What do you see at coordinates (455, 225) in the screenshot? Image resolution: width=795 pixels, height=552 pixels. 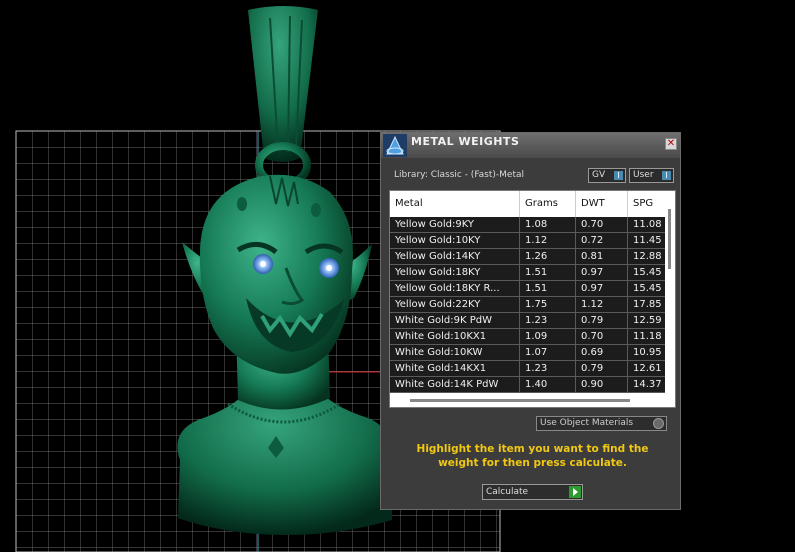 I see `metal-cell: Yellow Gold:9KY` at bounding box center [455, 225].